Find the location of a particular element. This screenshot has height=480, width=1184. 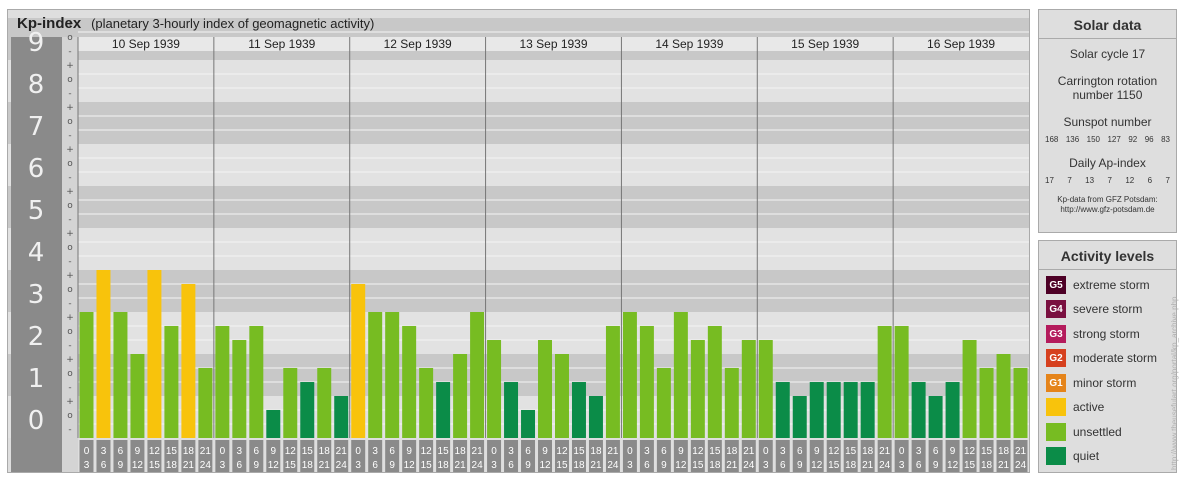

level-swatch is located at coordinates (1056, 407).